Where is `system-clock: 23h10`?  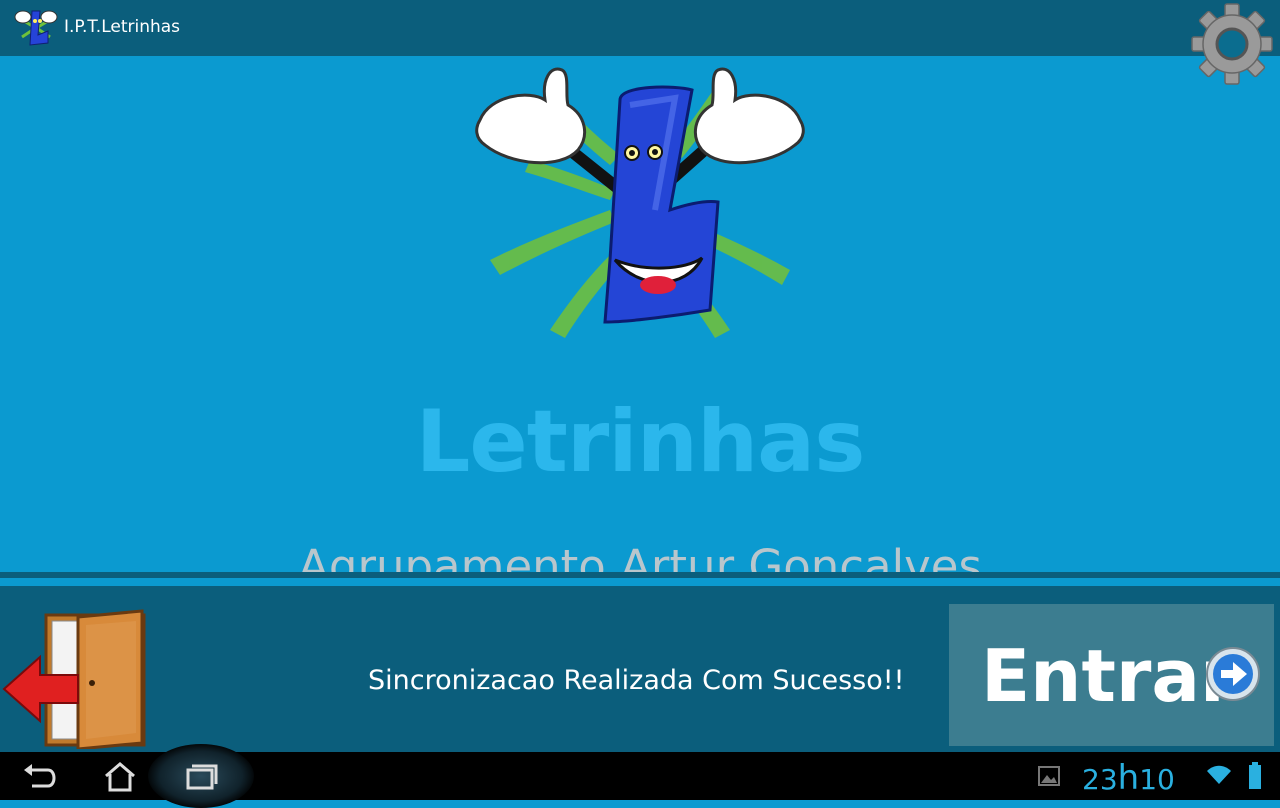
system-clock: 23h10 is located at coordinates (1128, 778).